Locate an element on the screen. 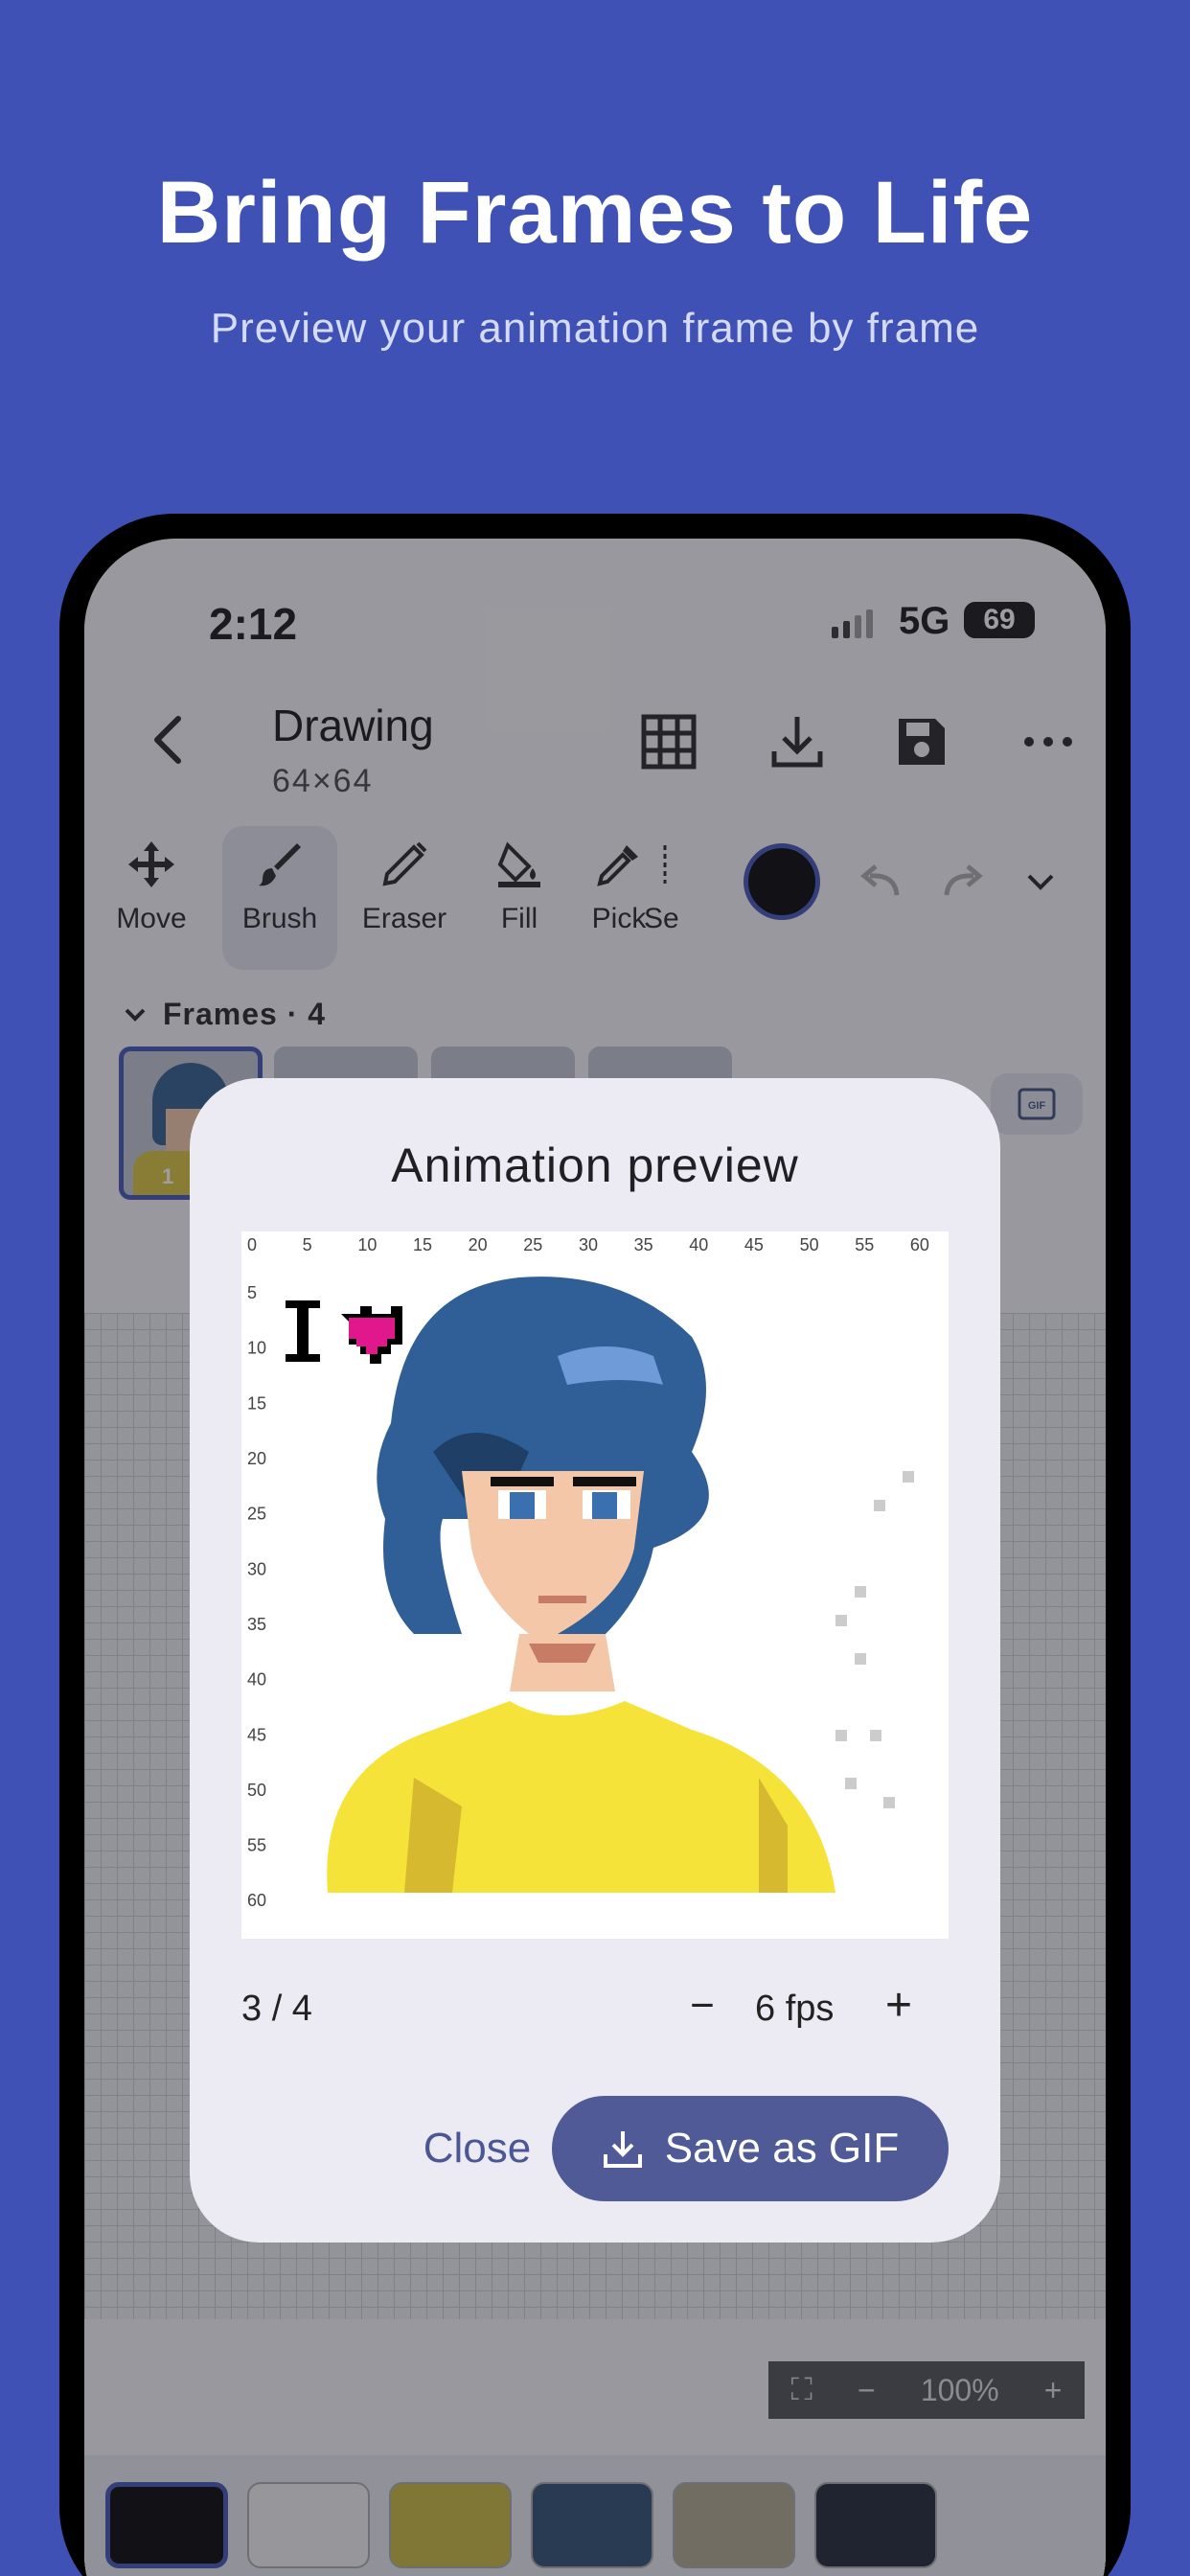 The height and width of the screenshot is (2576, 1190). ruler-x-tick: 30 is located at coordinates (589, 1244).